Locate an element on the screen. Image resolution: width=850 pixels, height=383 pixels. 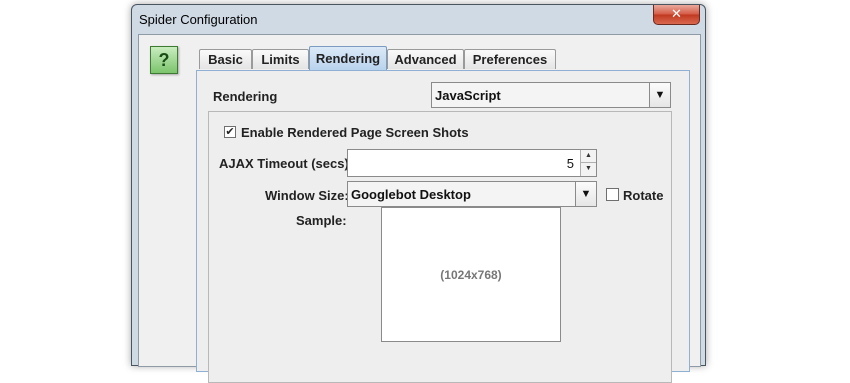
spin-up-icon: ▲ is located at coordinates (588, 156).